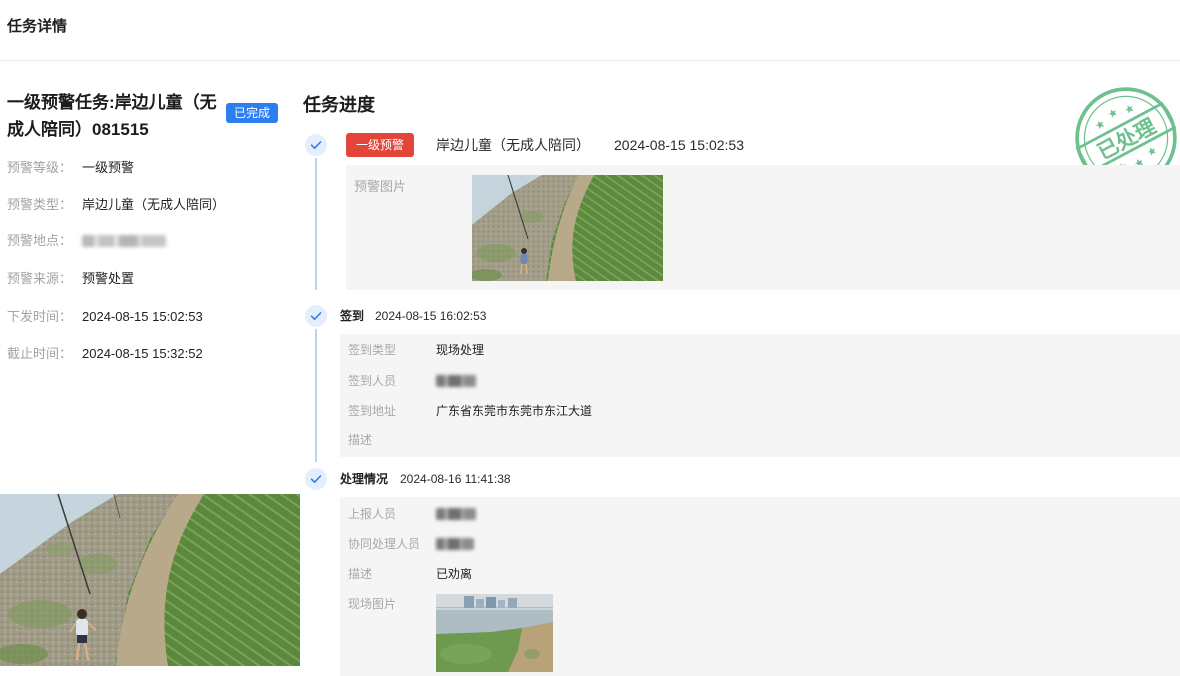  Describe the element at coordinates (364, 479) in the screenshot. I see `step-title: 处理情况` at that location.